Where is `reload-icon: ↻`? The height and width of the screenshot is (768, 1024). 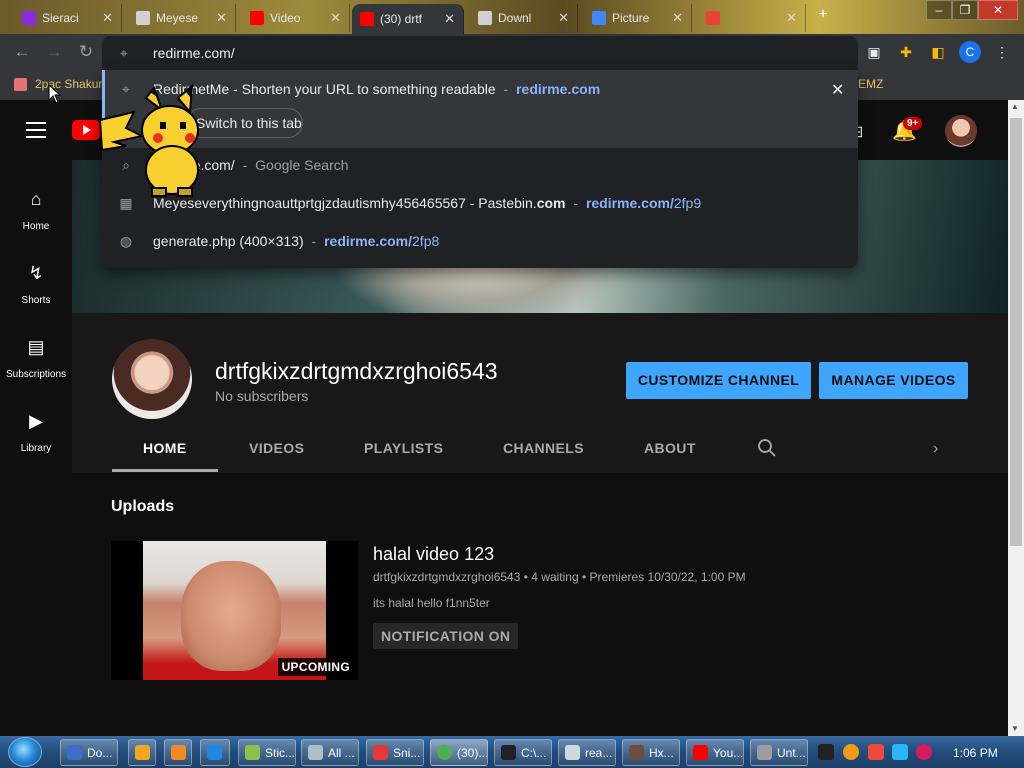 reload-icon: ↻ is located at coordinates (86, 52).